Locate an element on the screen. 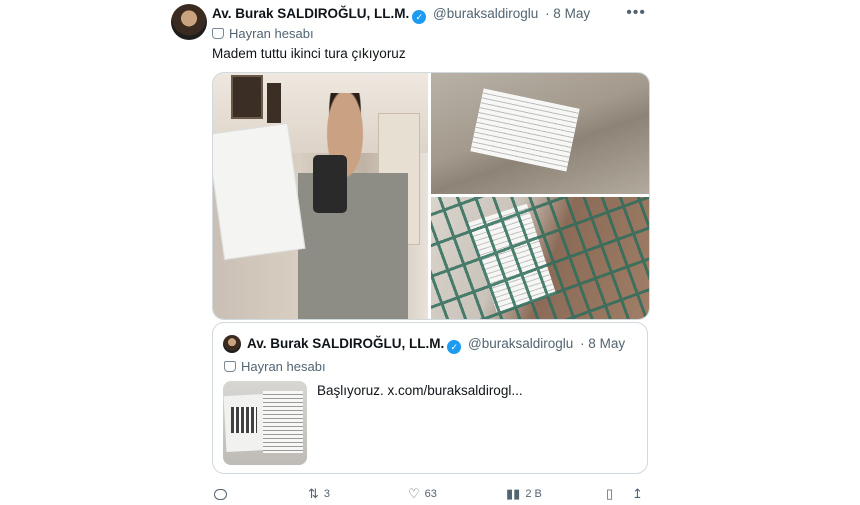 The height and width of the screenshot is (505, 860). reply-icon is located at coordinates (220, 494).